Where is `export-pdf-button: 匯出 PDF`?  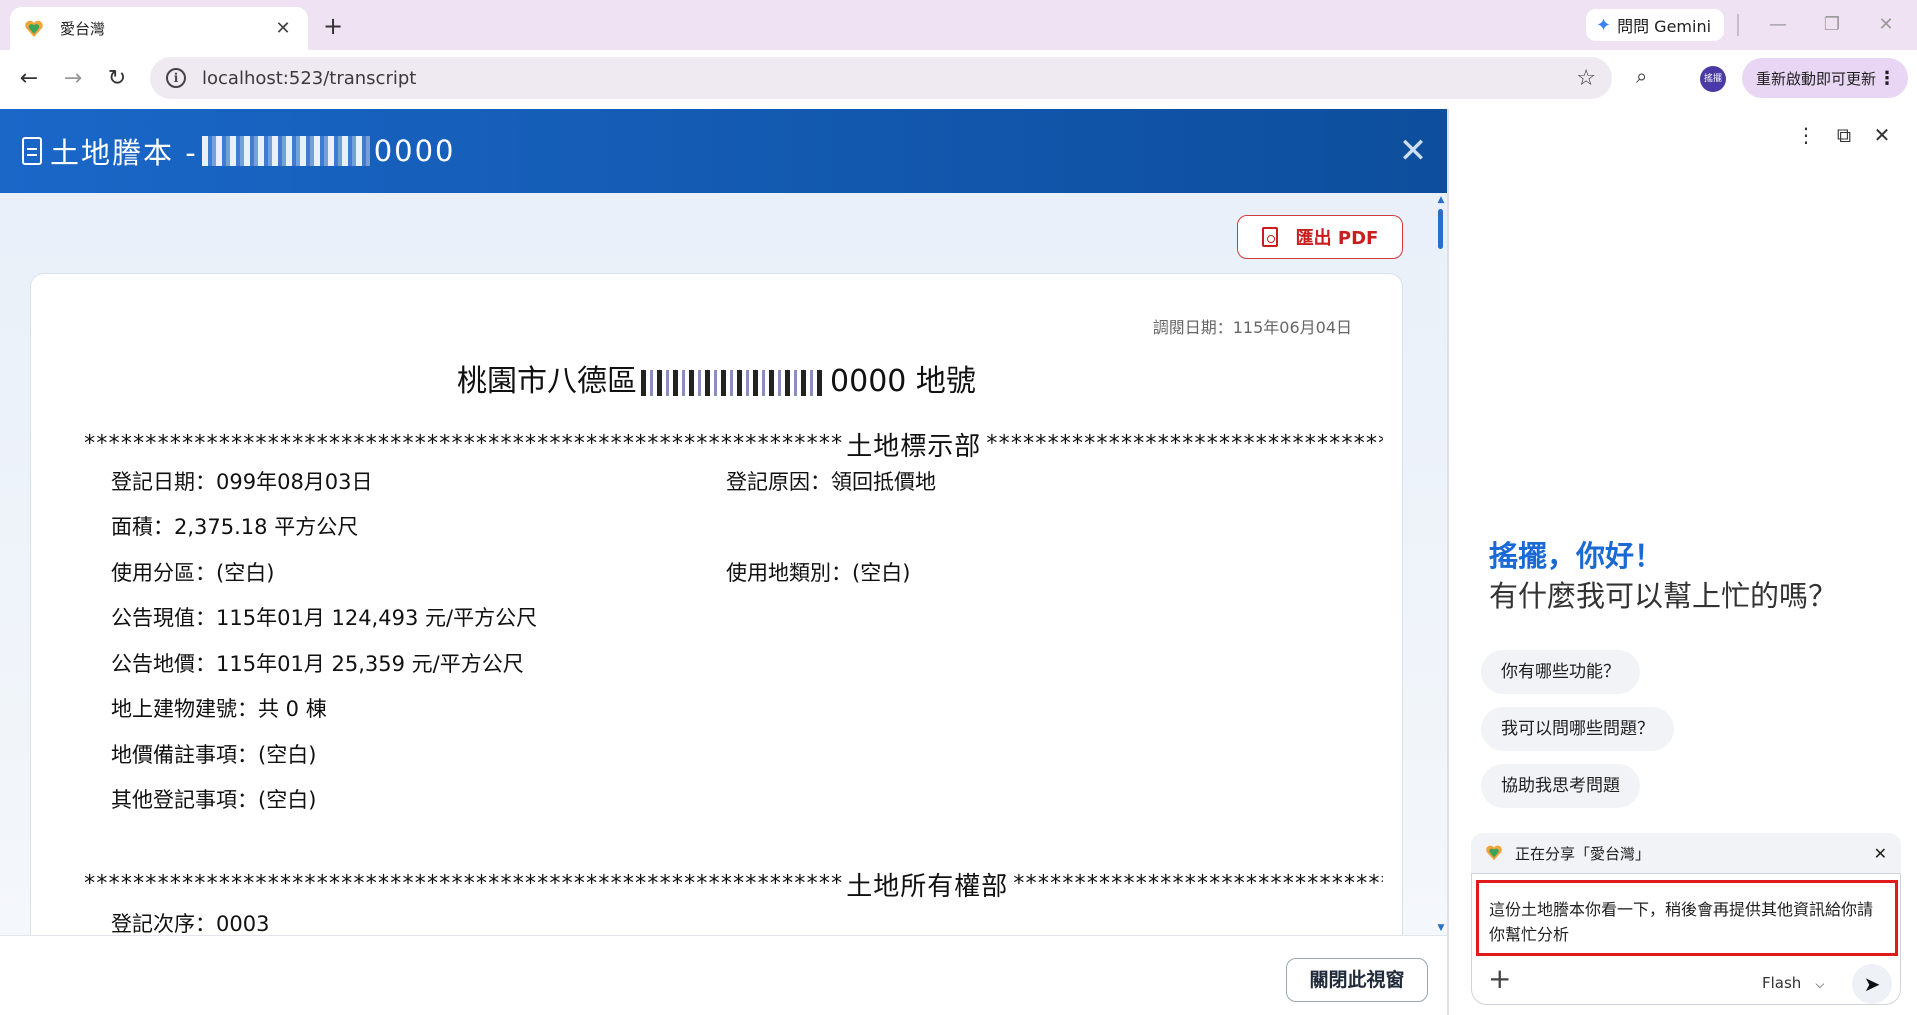 export-pdf-button: 匯出 PDF is located at coordinates (1320, 237).